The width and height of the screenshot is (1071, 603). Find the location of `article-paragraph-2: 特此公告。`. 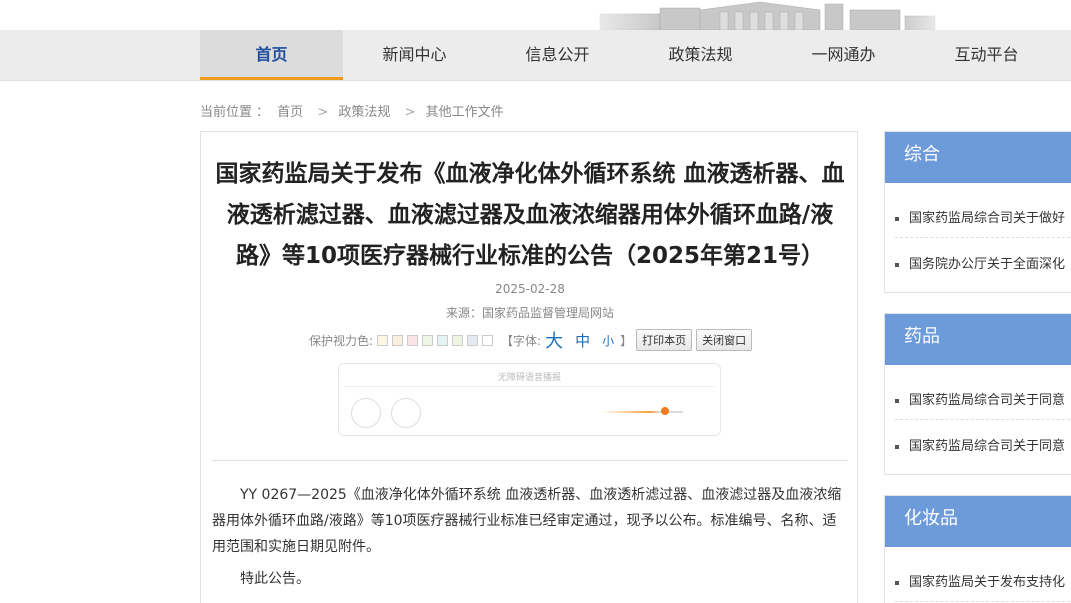

article-paragraph-2: 特此公告。 is located at coordinates (275, 579).